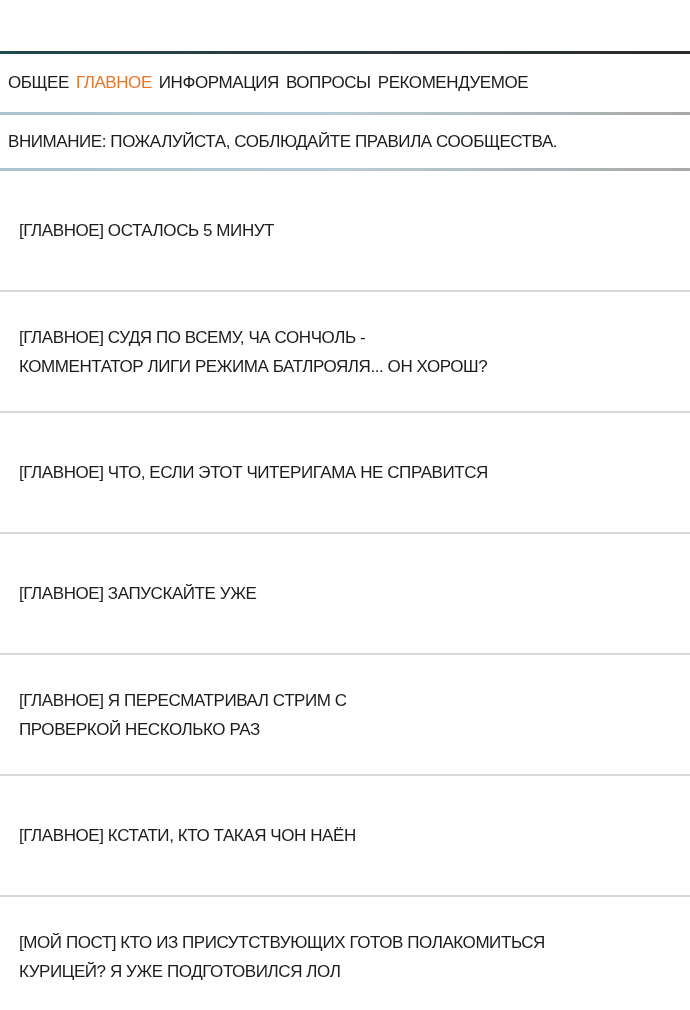 This screenshot has height=1010, width=690. I want to click on tab: РЕКОМЕНДУЕМОЕ, so click(453, 83).